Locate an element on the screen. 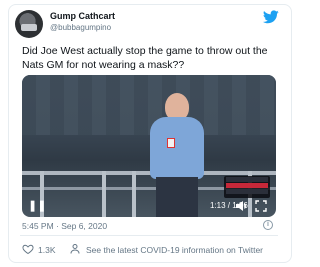 The height and width of the screenshot is (267, 320). author-name: Gump Cathcart is located at coordinates (82, 16).